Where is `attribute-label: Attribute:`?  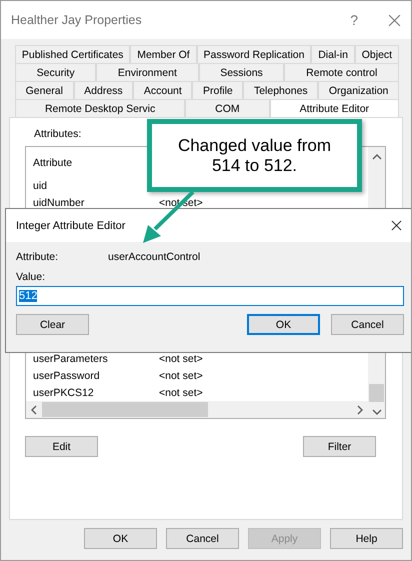
attribute-label: Attribute: is located at coordinates (38, 257).